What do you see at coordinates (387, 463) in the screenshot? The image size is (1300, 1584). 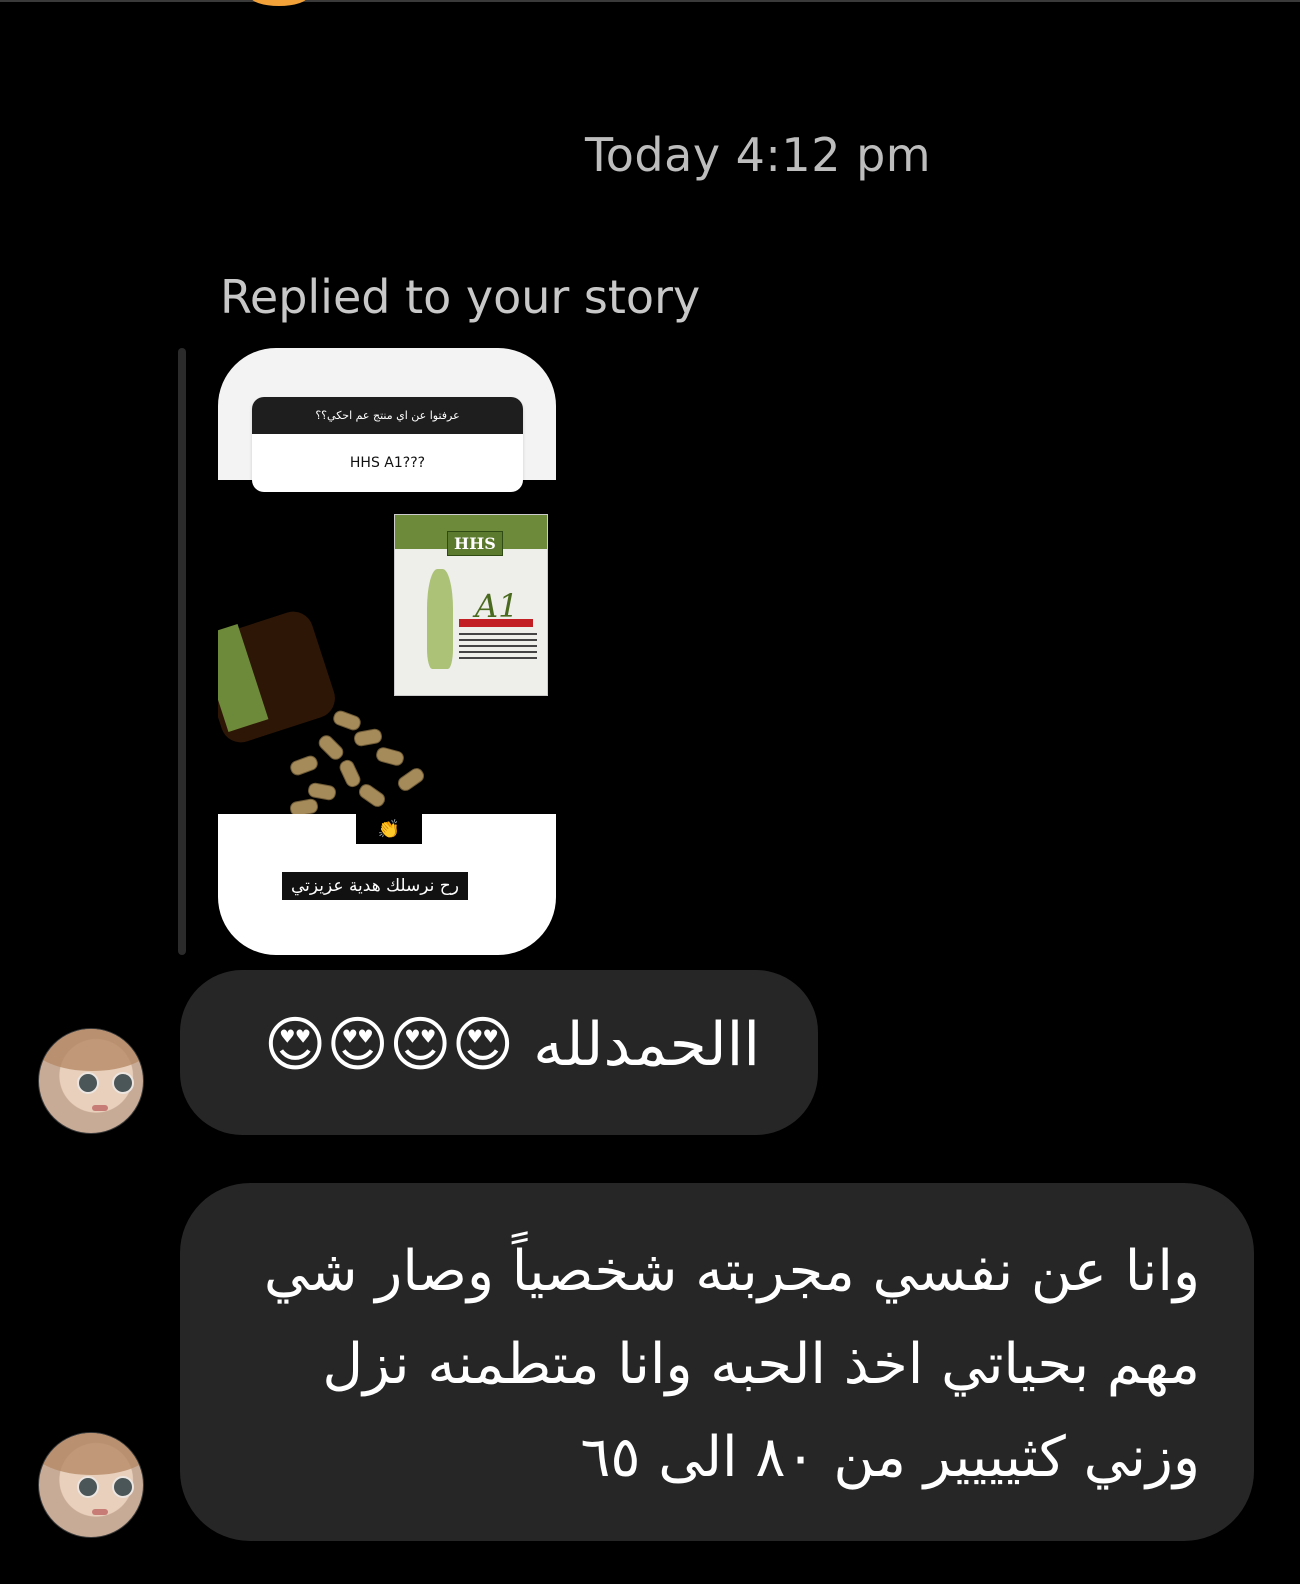 I see `question-answer: HHS A1???` at bounding box center [387, 463].